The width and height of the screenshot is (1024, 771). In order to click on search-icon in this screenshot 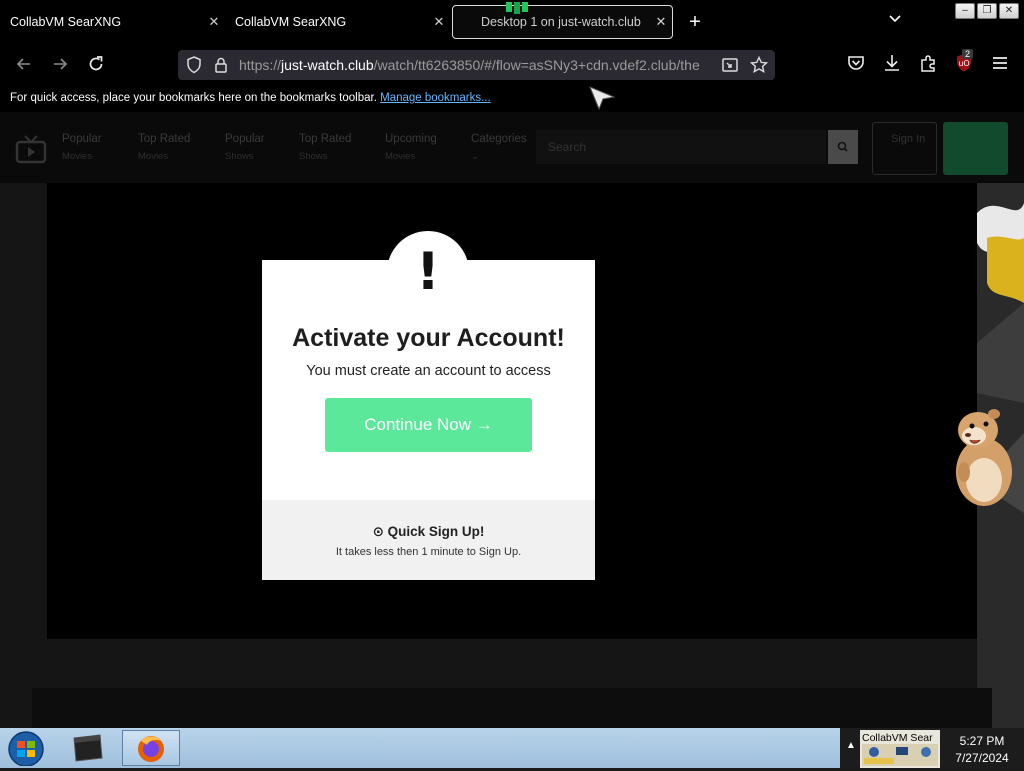, I will do `click(842, 146)`.